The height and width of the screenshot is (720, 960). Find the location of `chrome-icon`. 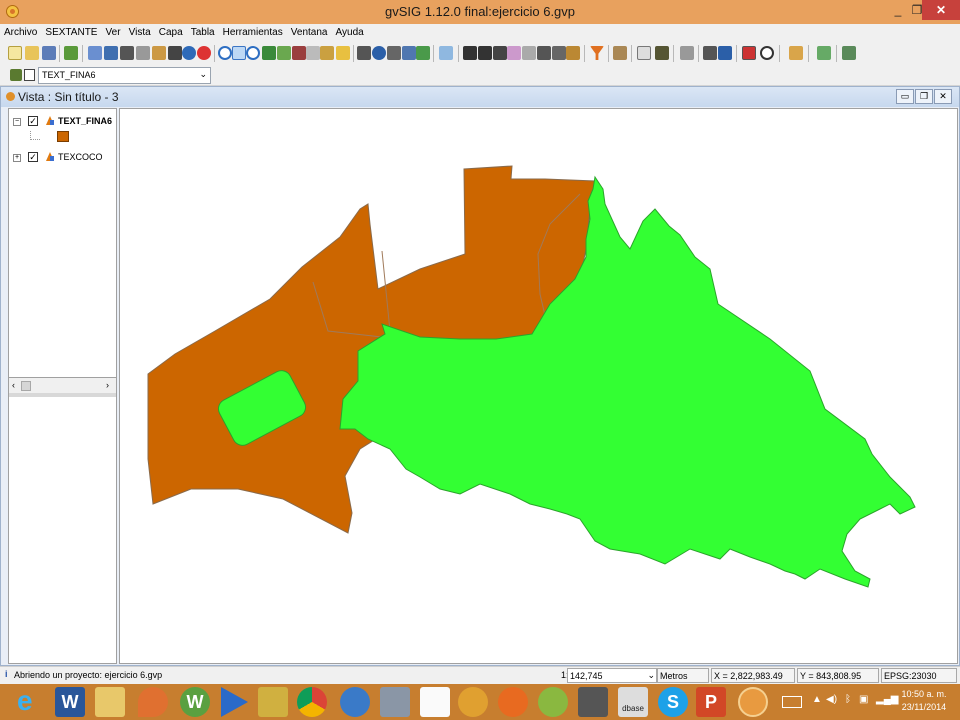

chrome-icon is located at coordinates (312, 702).